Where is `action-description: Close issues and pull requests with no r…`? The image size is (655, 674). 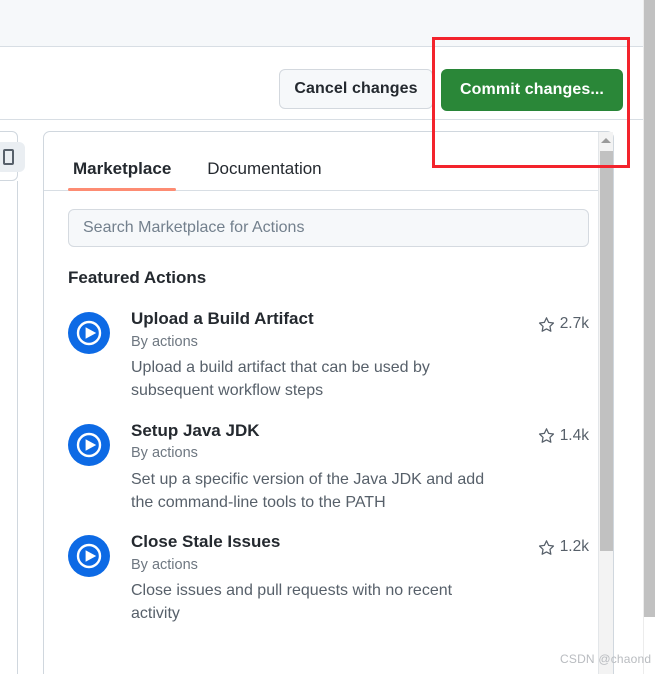
action-description: Close issues and pull requests with no r… is located at coordinates (292, 602).